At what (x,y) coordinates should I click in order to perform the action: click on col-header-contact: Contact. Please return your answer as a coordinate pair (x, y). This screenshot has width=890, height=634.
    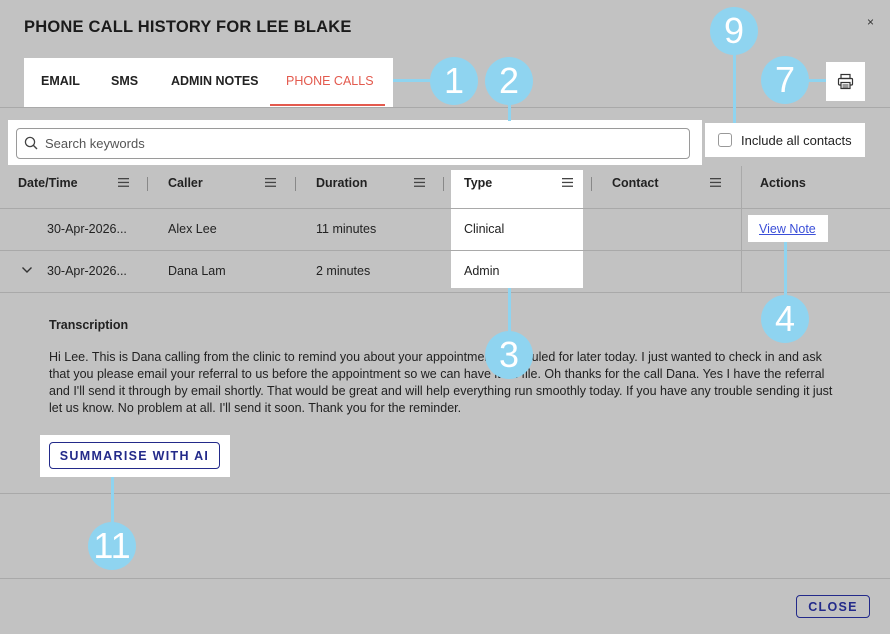
    Looking at the image, I should click on (635, 183).